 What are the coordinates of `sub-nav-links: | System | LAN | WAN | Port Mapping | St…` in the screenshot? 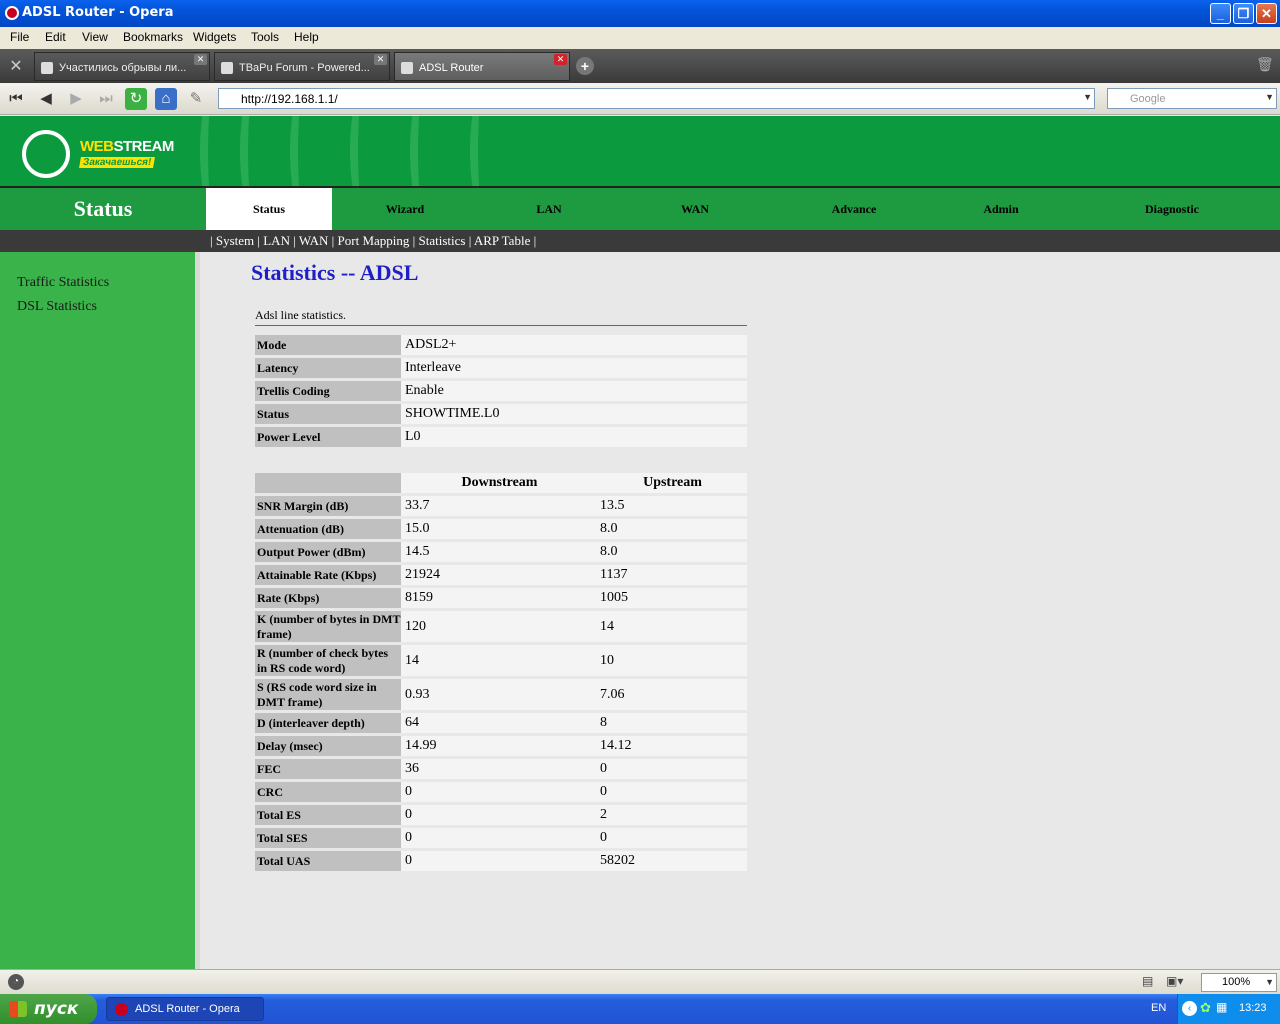 It's located at (373, 241).